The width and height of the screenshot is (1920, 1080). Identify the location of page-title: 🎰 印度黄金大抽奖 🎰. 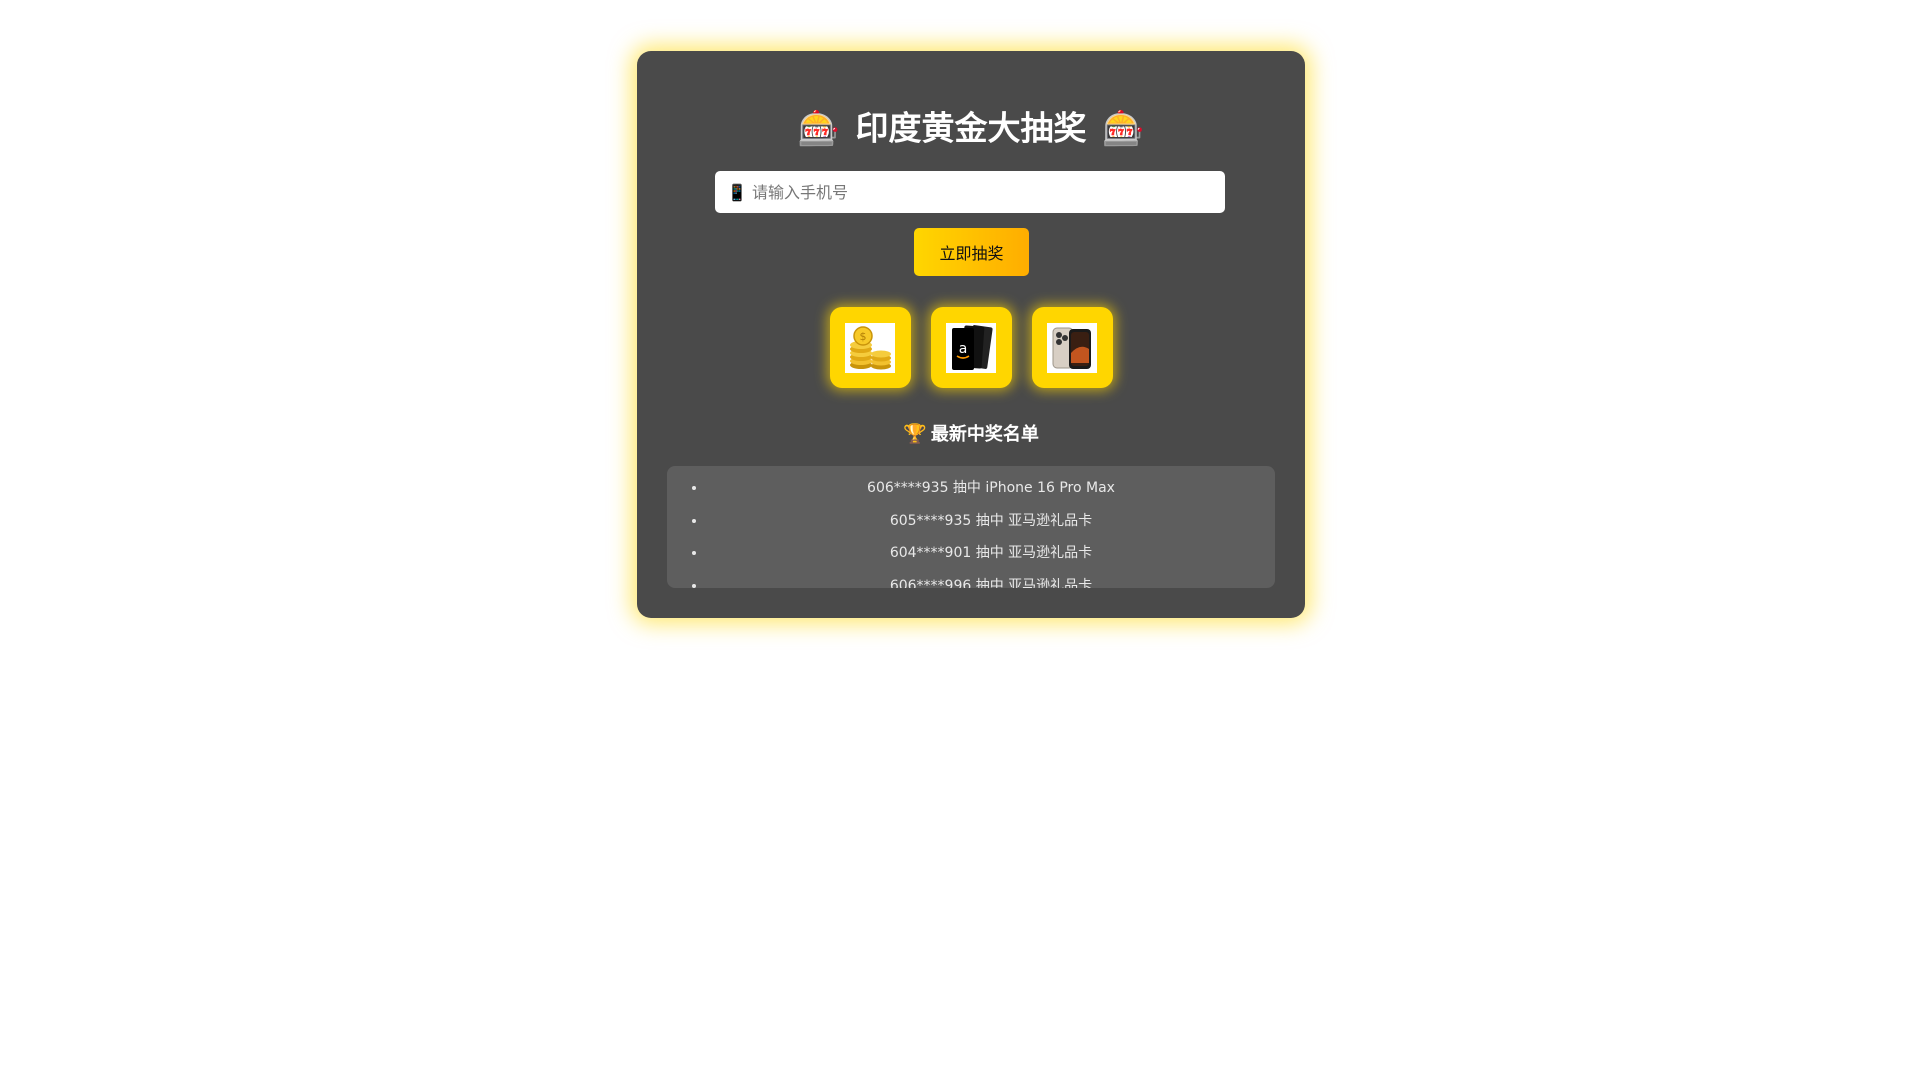
(971, 128).